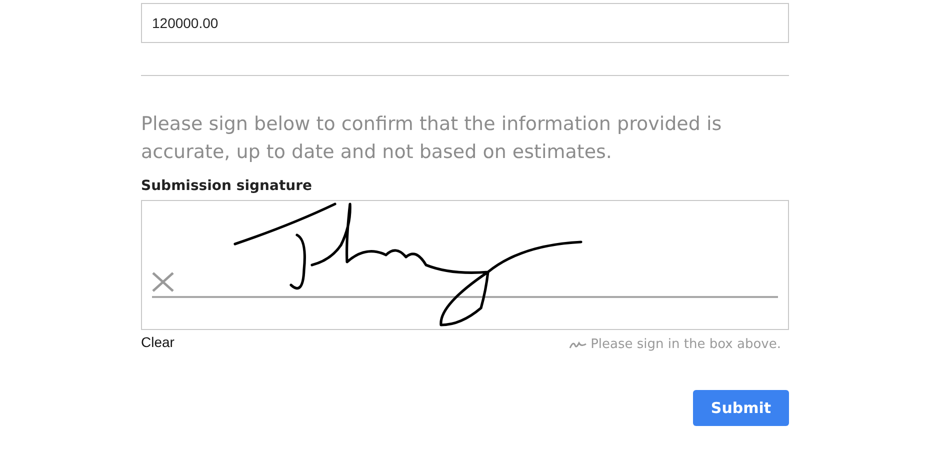  What do you see at coordinates (157, 342) in the screenshot?
I see `clear-link: Clear` at bounding box center [157, 342].